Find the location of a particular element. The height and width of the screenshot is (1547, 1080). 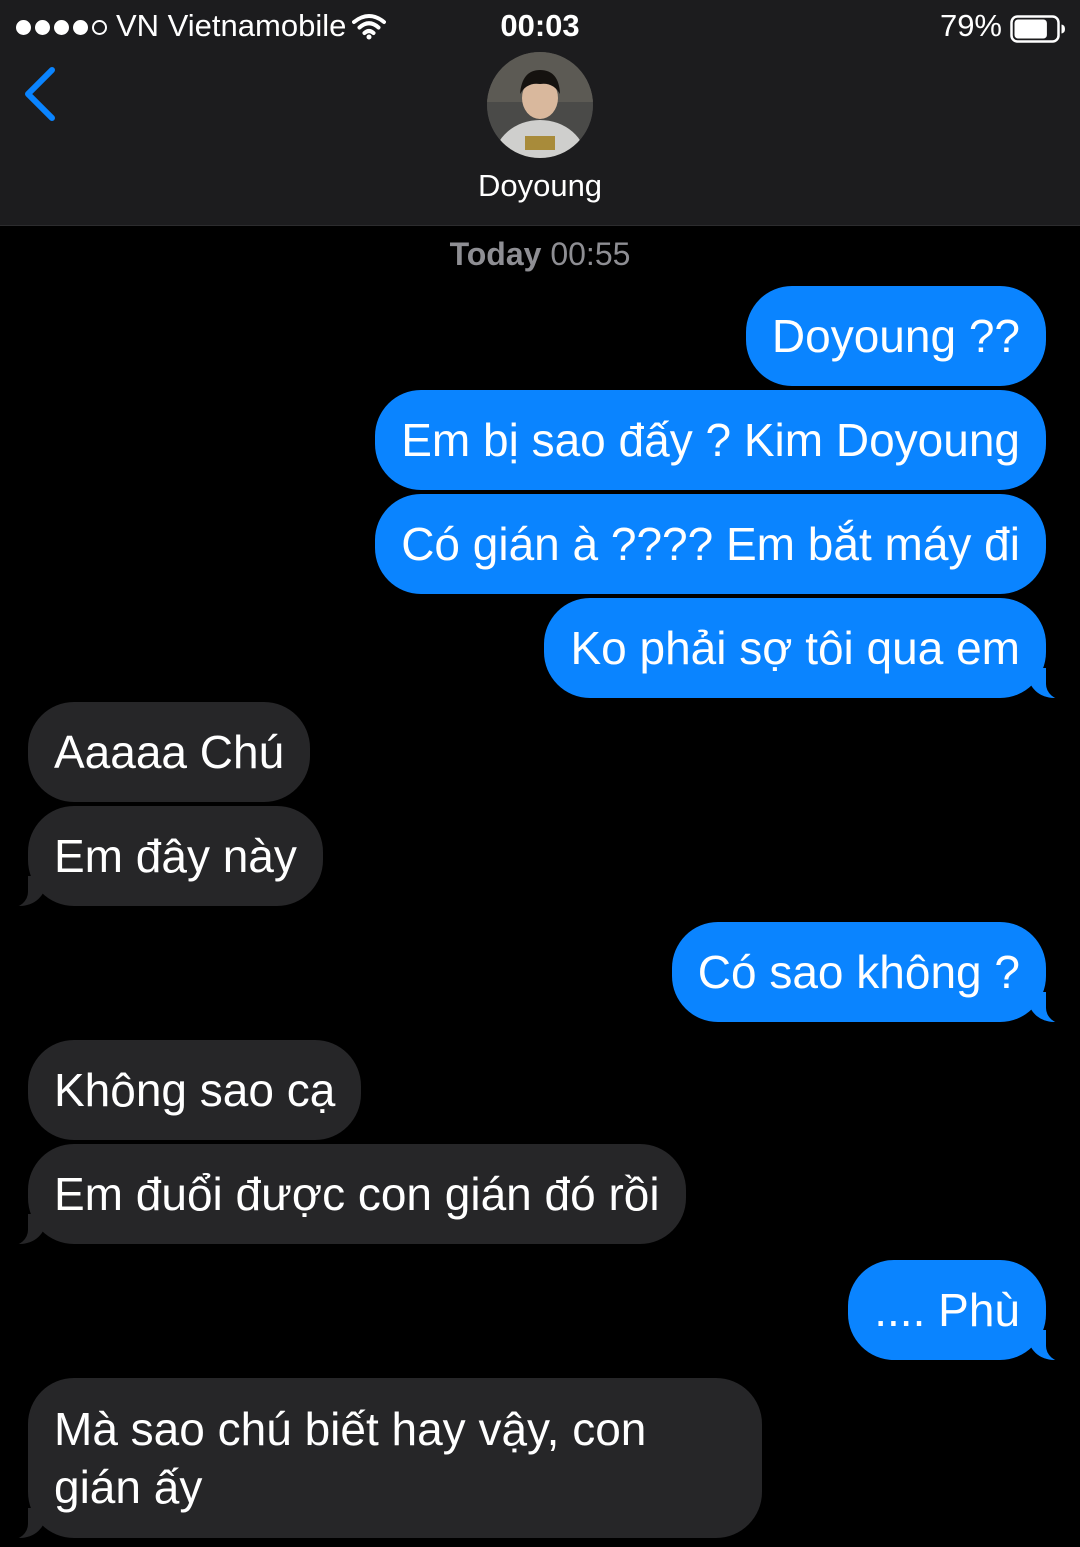

chevron-left-icon is located at coordinates (40, 94).